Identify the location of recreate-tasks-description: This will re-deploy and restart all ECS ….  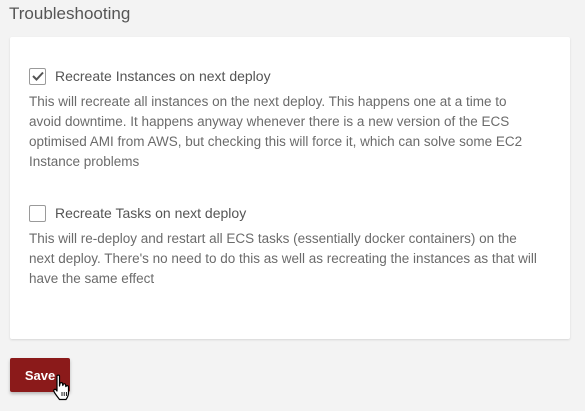
(283, 258).